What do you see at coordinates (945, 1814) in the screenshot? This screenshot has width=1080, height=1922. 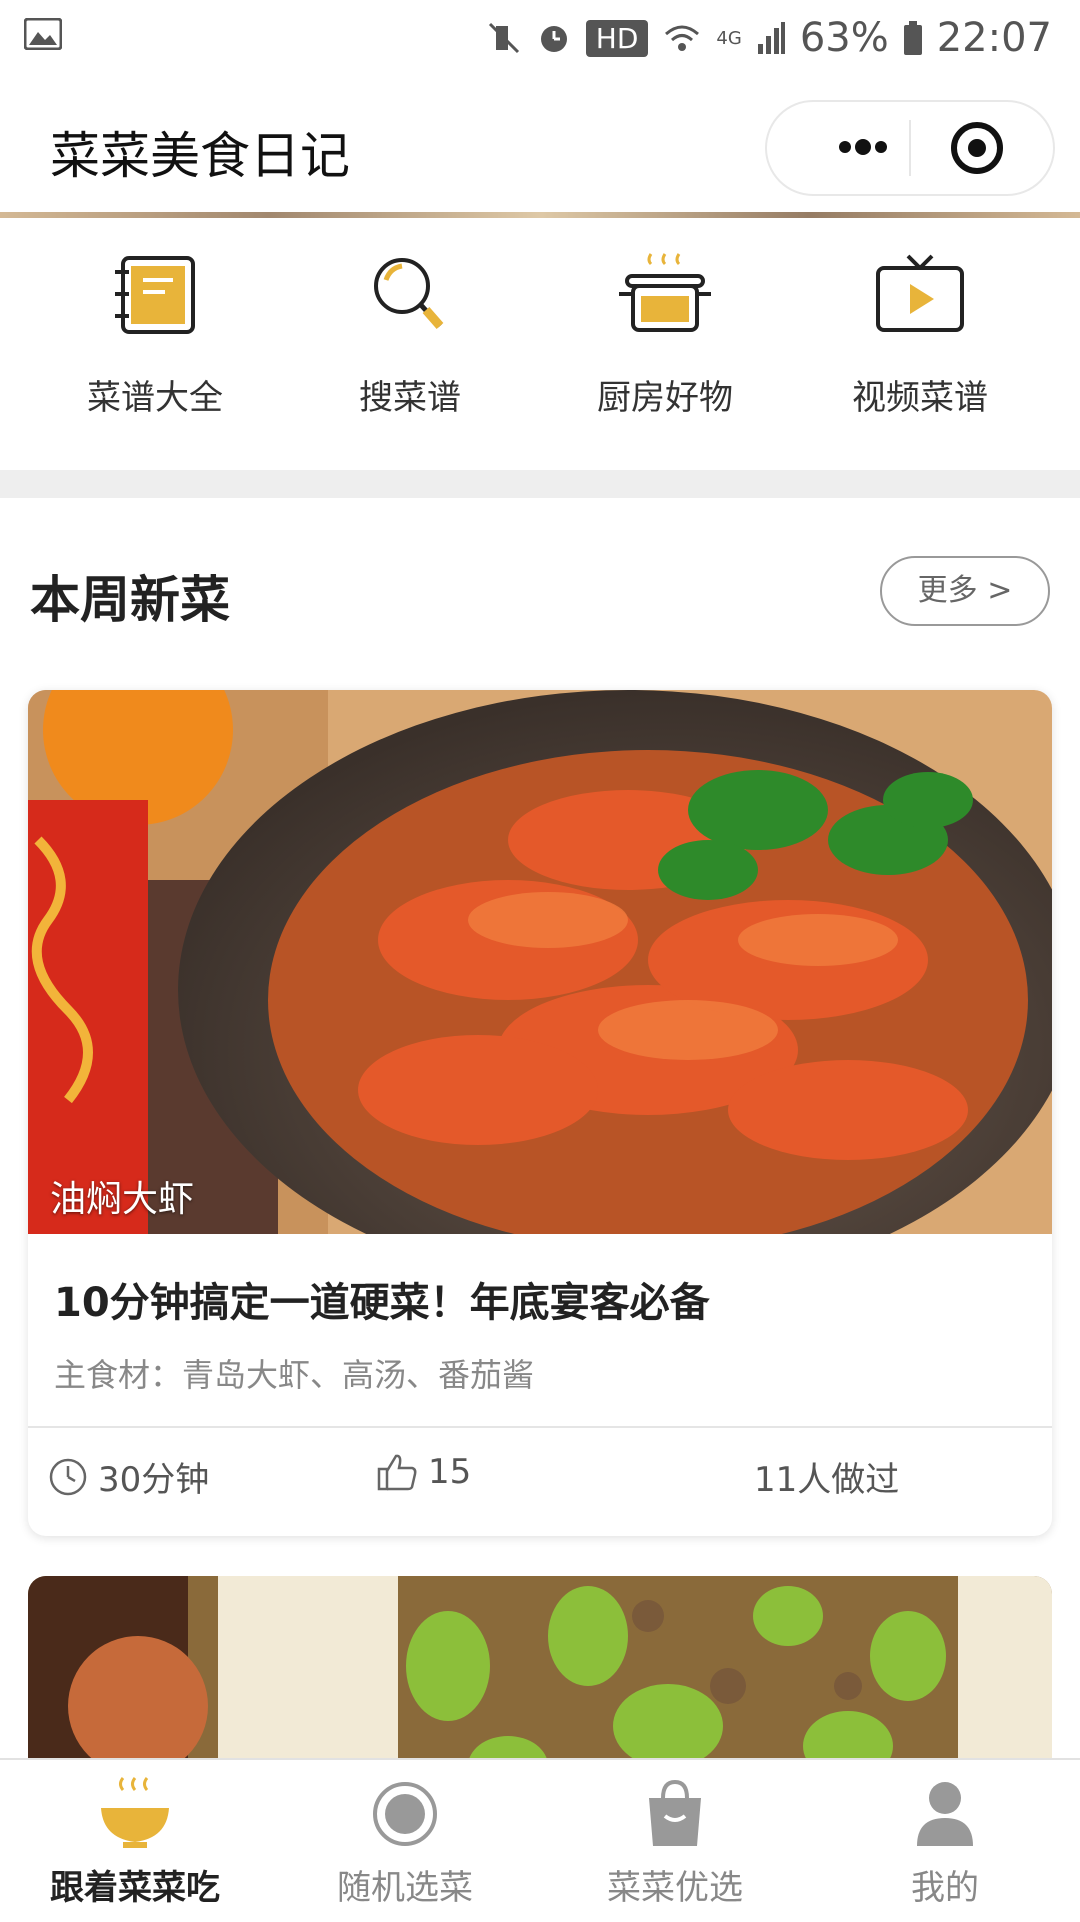 I see `user-icon` at bounding box center [945, 1814].